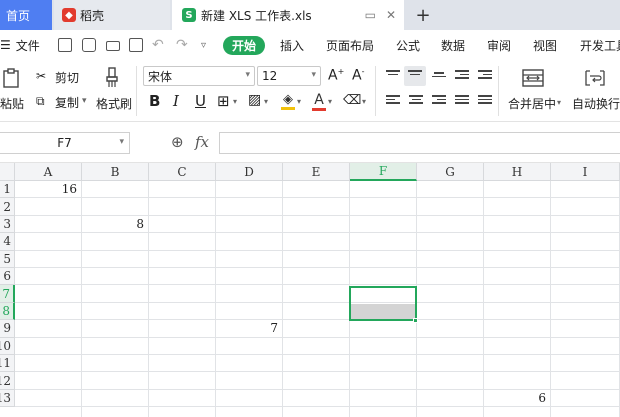 The image size is (620, 417). What do you see at coordinates (182, 172) in the screenshot?
I see `column-header-c: C` at bounding box center [182, 172].